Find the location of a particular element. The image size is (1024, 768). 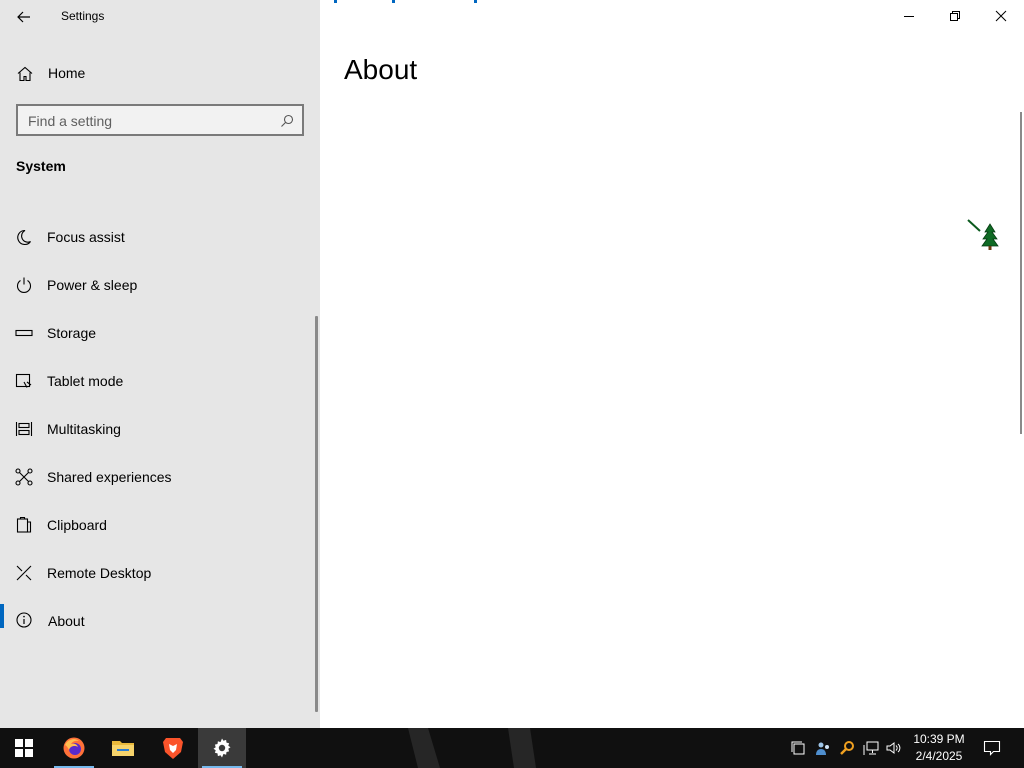

minimize-icon is located at coordinates (909, 16).